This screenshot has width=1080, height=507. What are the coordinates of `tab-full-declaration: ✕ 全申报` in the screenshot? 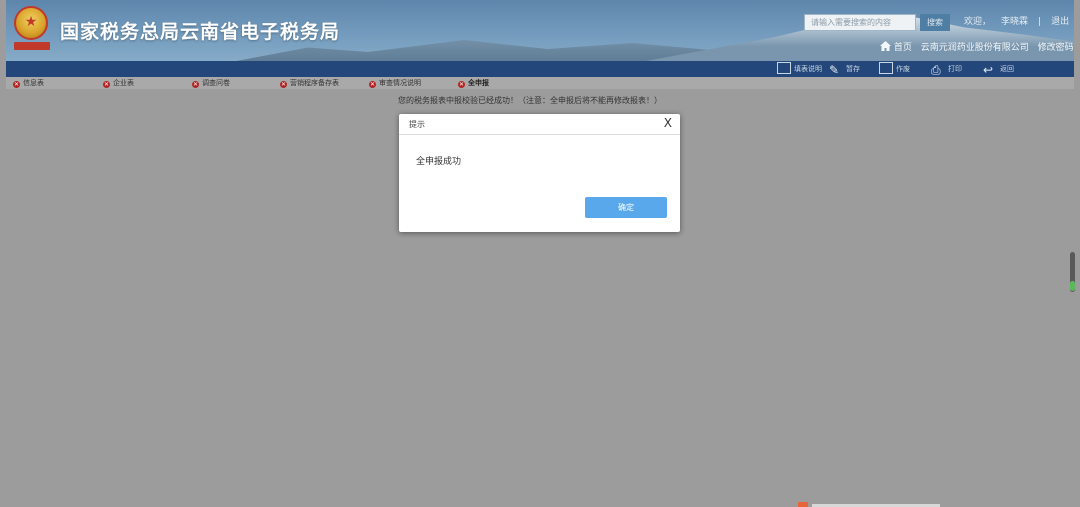 It's located at (473, 83).